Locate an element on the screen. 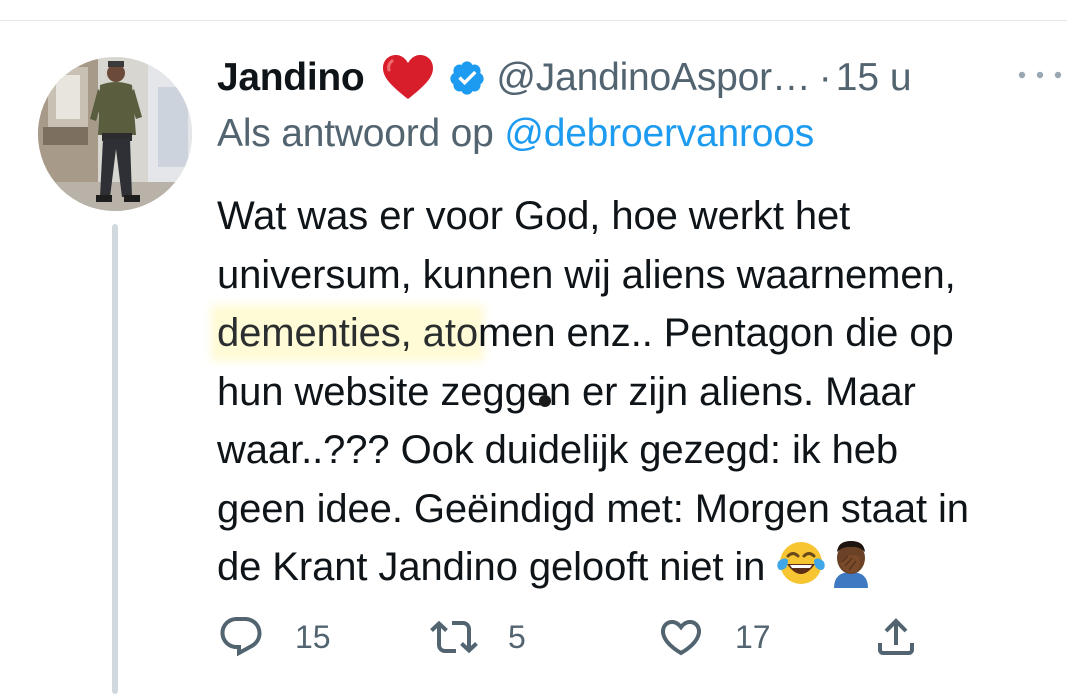  tweet-text-line: de Krant Jandino gelooft niet in is located at coordinates (642, 567).